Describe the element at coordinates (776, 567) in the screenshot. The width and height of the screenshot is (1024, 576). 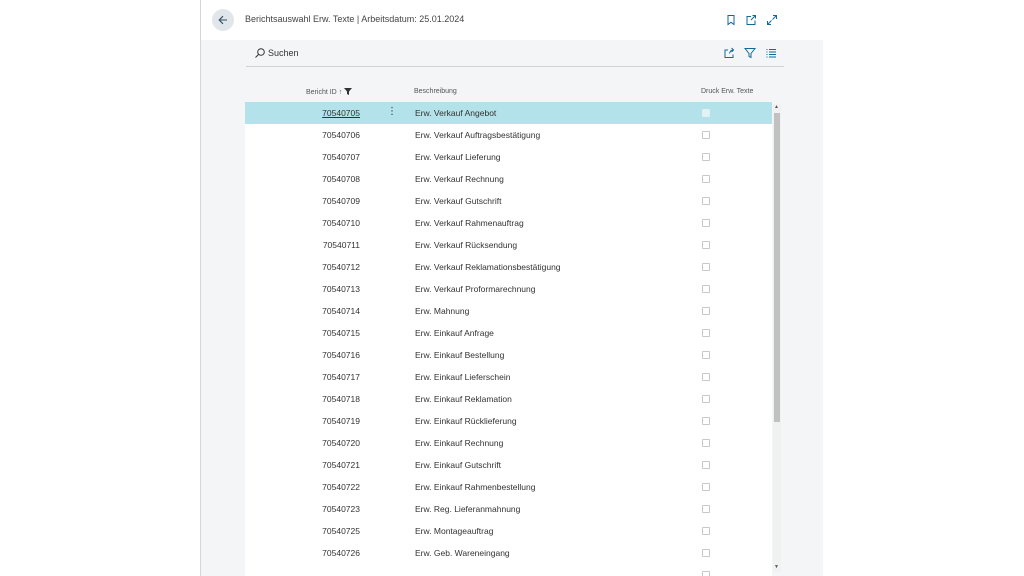
I see `scroll-down-icon: ▼` at that location.